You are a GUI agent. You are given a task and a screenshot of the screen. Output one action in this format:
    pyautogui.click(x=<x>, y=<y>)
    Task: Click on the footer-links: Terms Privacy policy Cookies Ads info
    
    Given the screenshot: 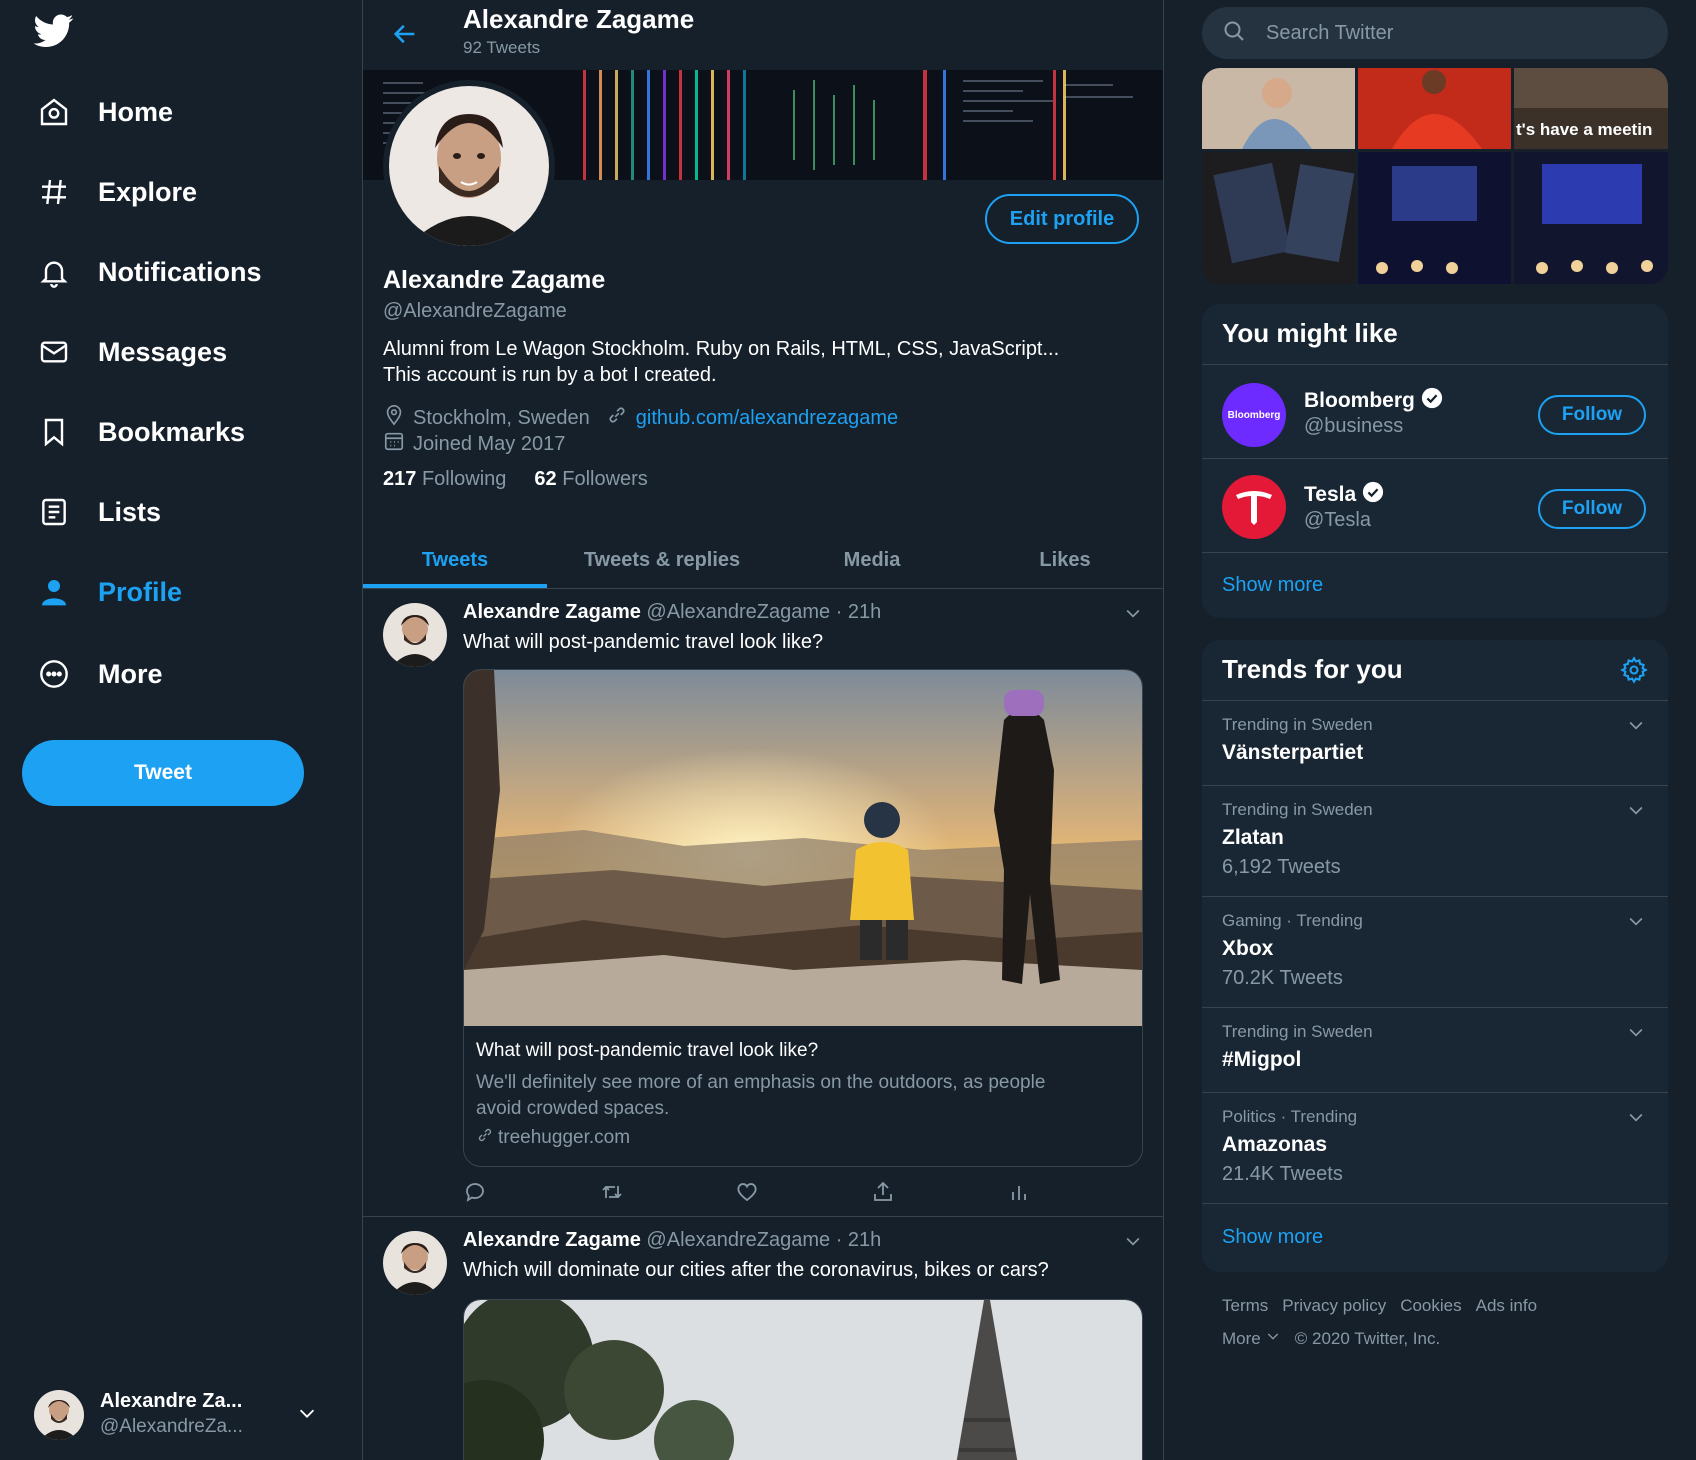 What is the action you would take?
    pyautogui.click(x=1386, y=1306)
    